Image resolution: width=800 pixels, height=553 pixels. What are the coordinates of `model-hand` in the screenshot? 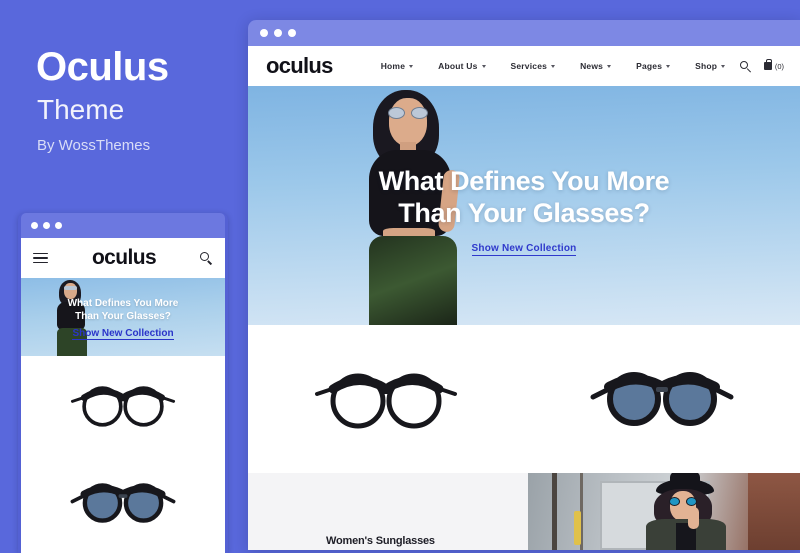 It's located at (693, 518).